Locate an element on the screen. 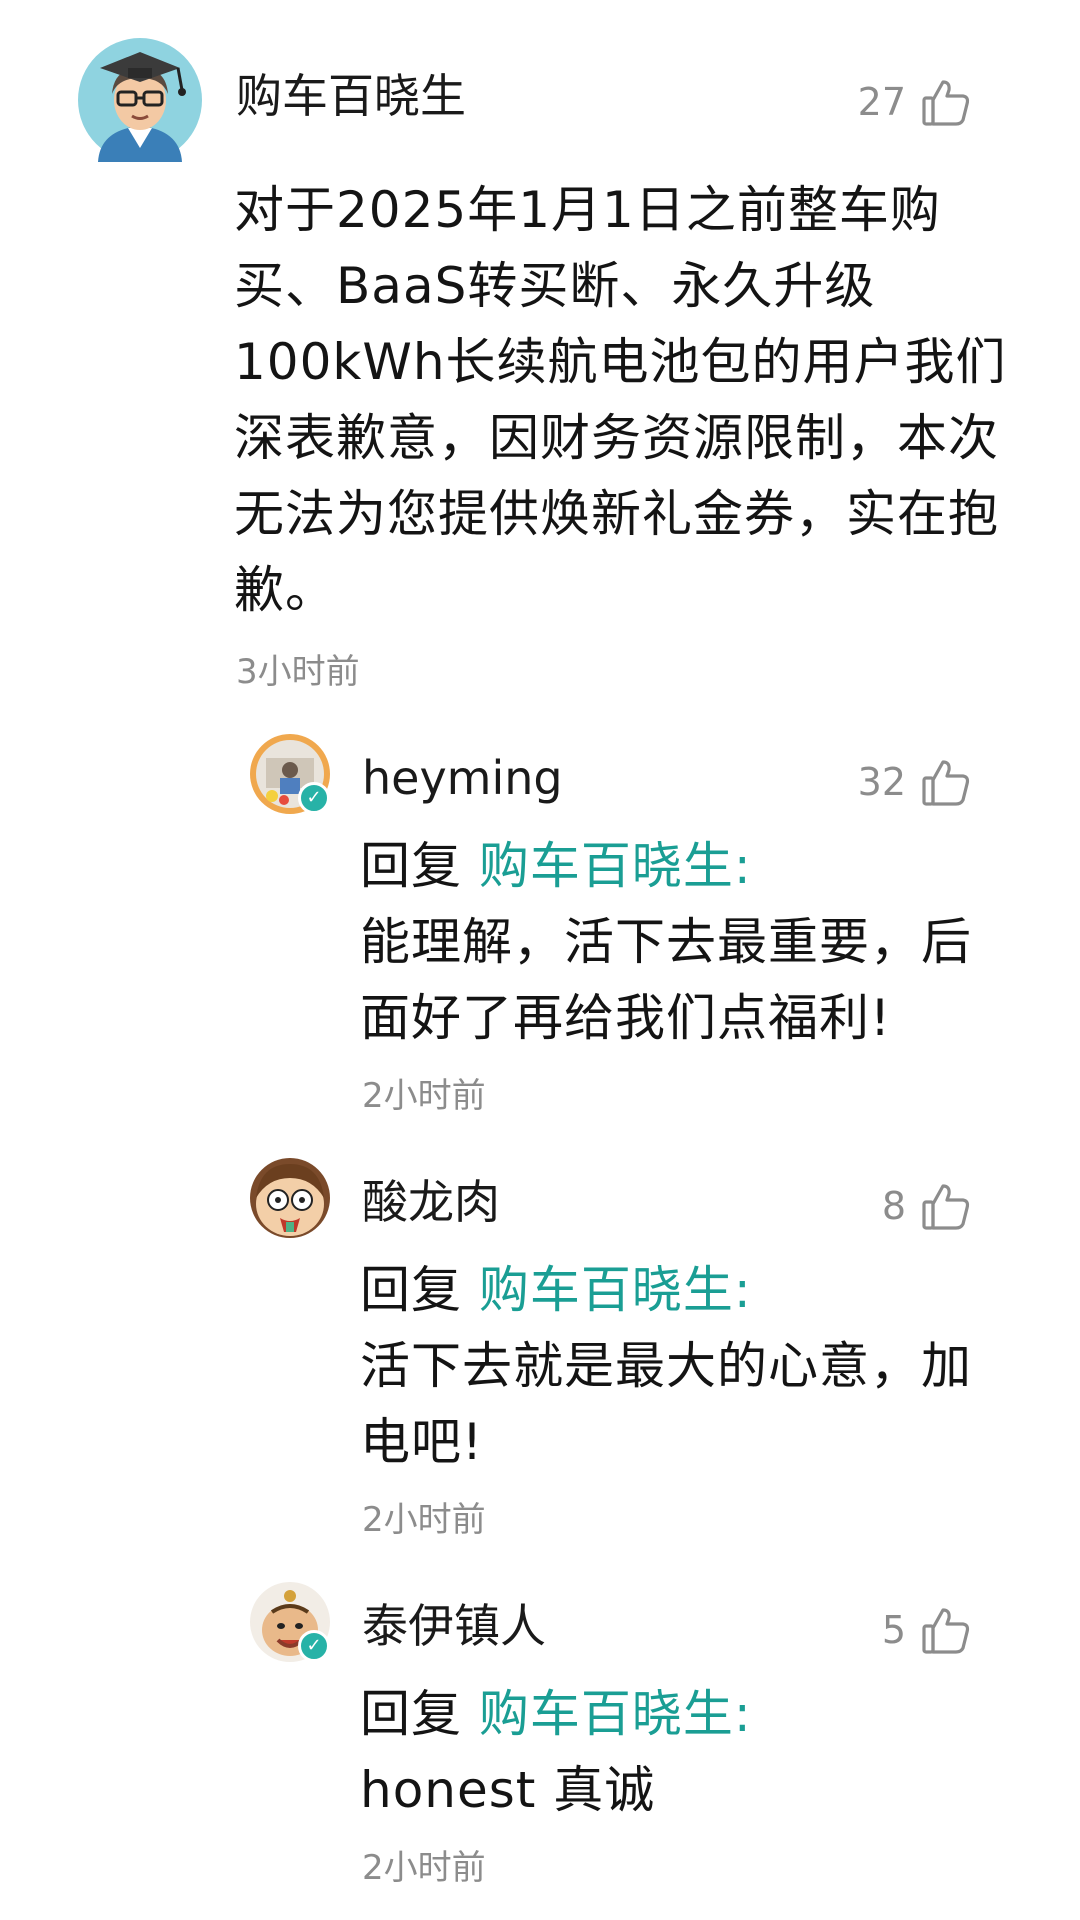 Image resolution: width=1080 pixels, height=1920 pixels. like-button: 5 is located at coordinates (927, 1630).